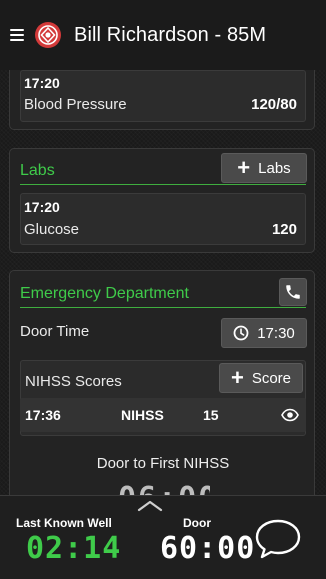 Image resolution: width=326 pixels, height=579 pixels. What do you see at coordinates (73, 381) in the screenshot?
I see `nihss-scores-title: NIHSS Scores` at bounding box center [73, 381].